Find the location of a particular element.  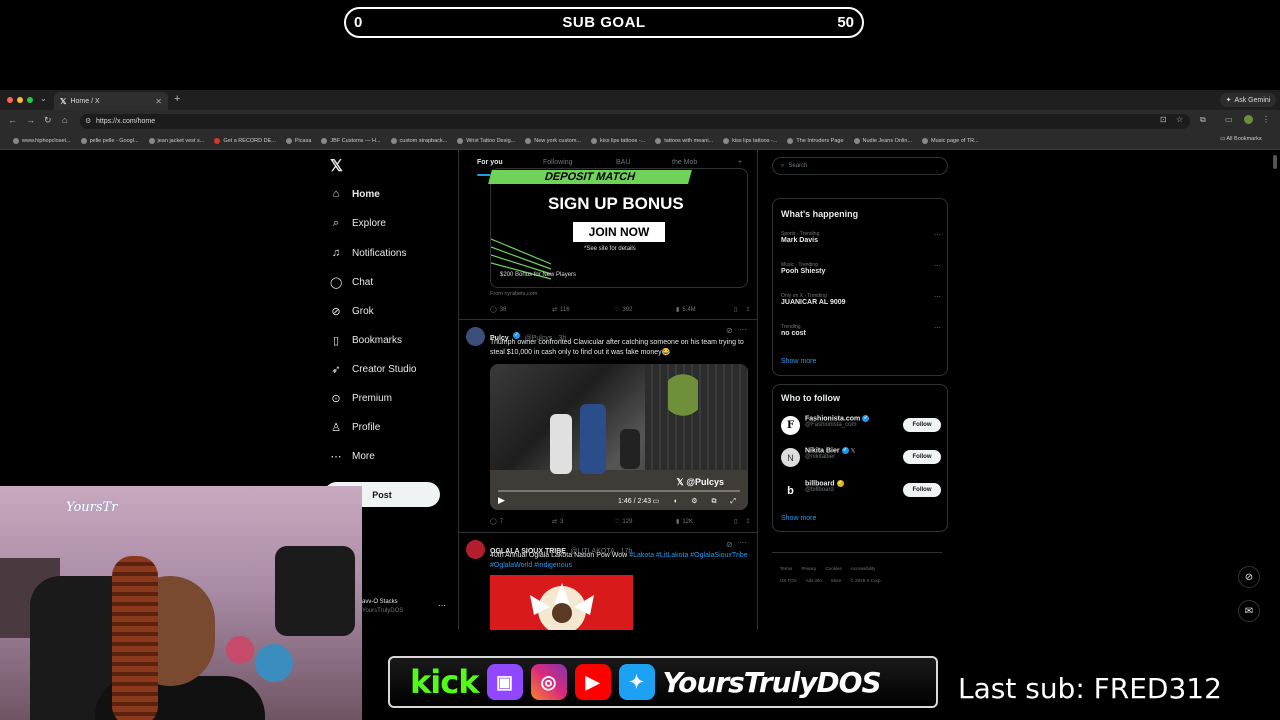

reply-button: ◯ 7 is located at coordinates (521, 522).